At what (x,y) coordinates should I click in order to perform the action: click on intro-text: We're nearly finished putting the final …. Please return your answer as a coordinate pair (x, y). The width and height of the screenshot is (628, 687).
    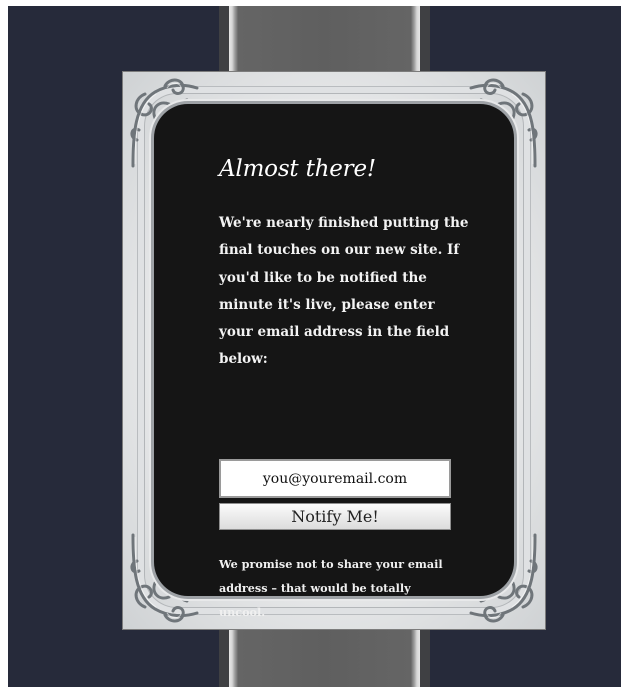
    Looking at the image, I should click on (344, 292).